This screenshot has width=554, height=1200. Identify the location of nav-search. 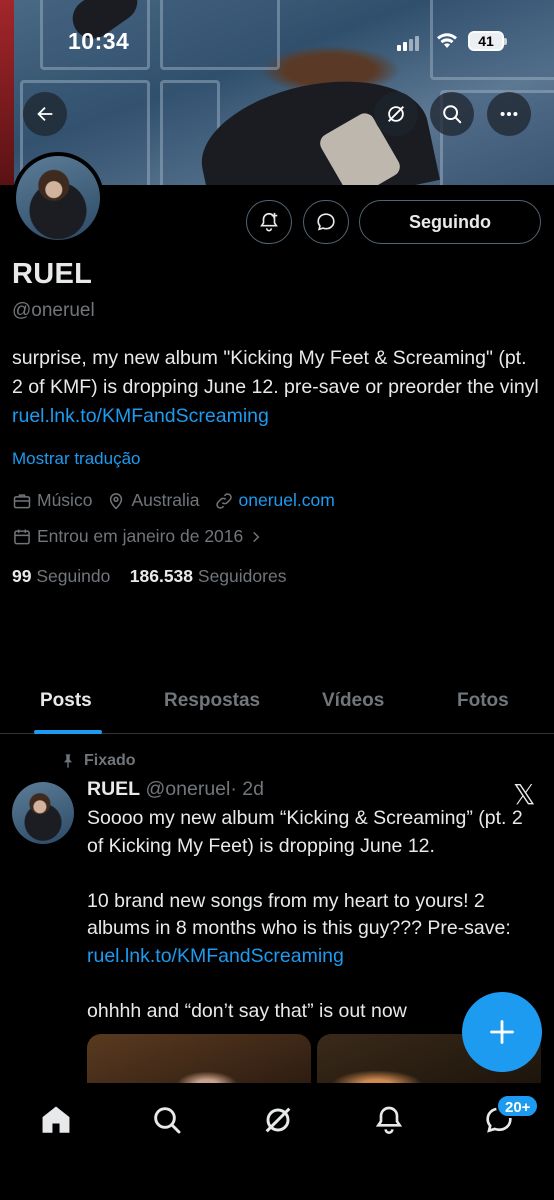
(167, 1120).